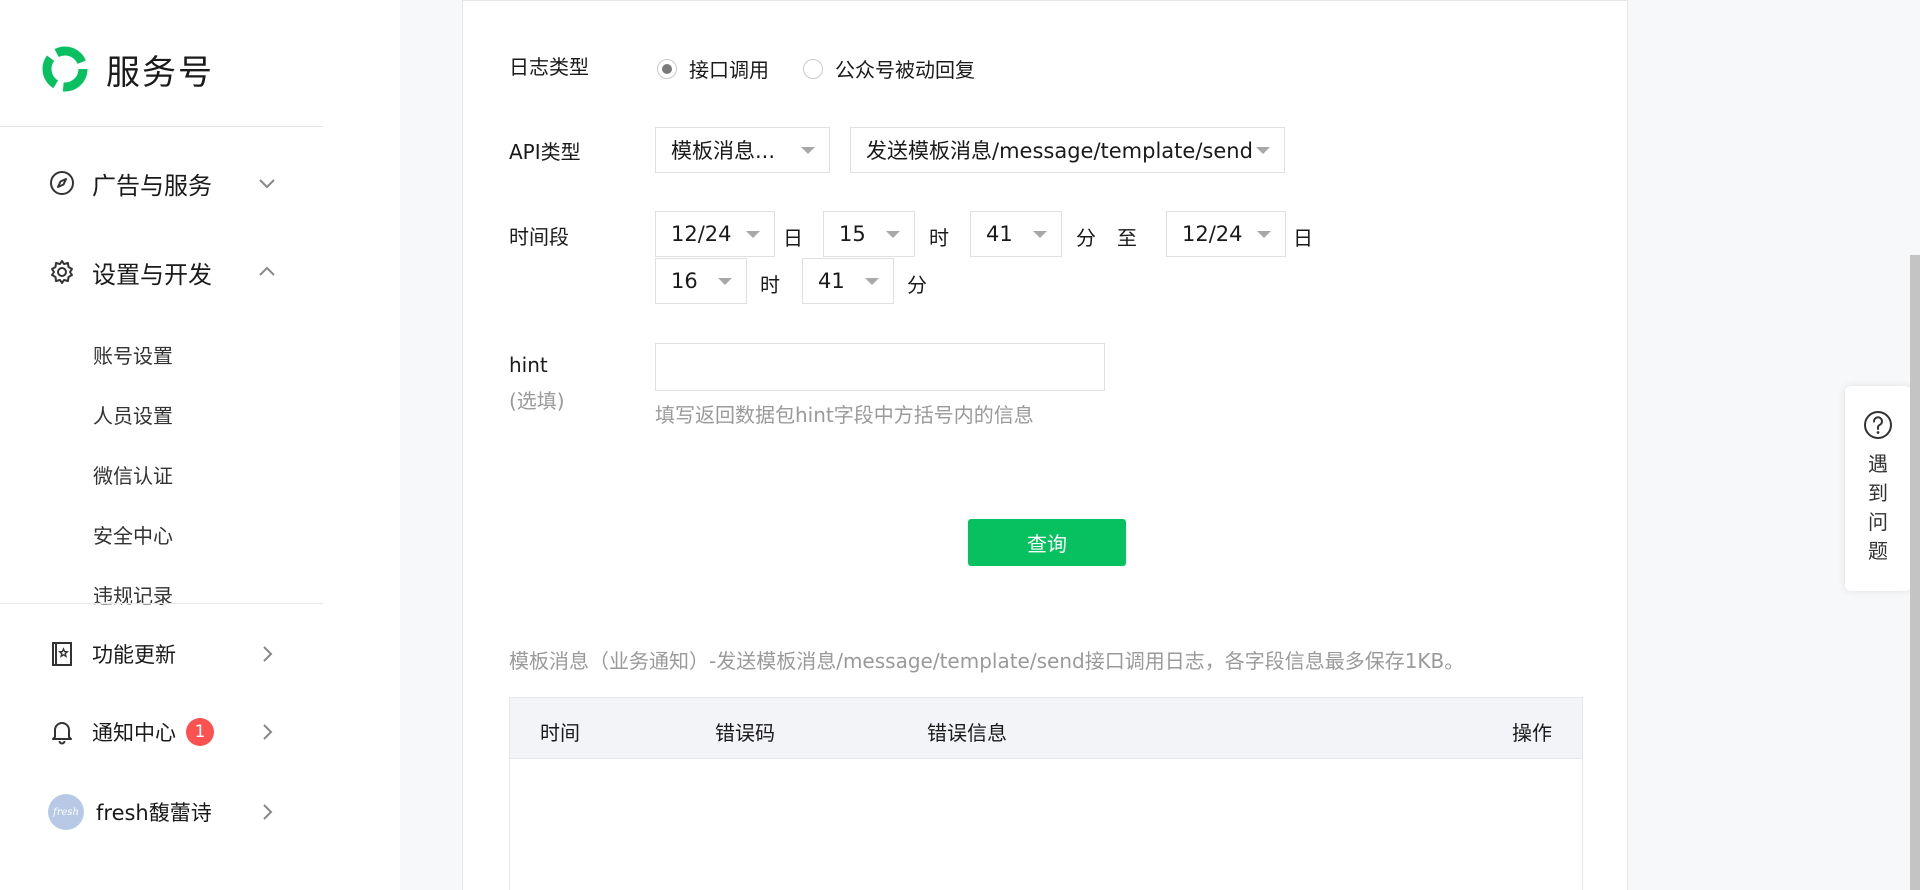 The height and width of the screenshot is (890, 1920). Describe the element at coordinates (1878, 507) in the screenshot. I see `help-float-text: 遇到问题` at that location.